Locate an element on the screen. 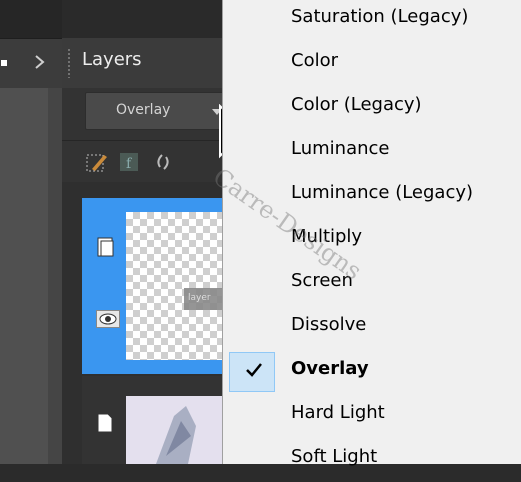 The width and height of the screenshot is (521, 482). paint-brush-icon is located at coordinates (97, 162).